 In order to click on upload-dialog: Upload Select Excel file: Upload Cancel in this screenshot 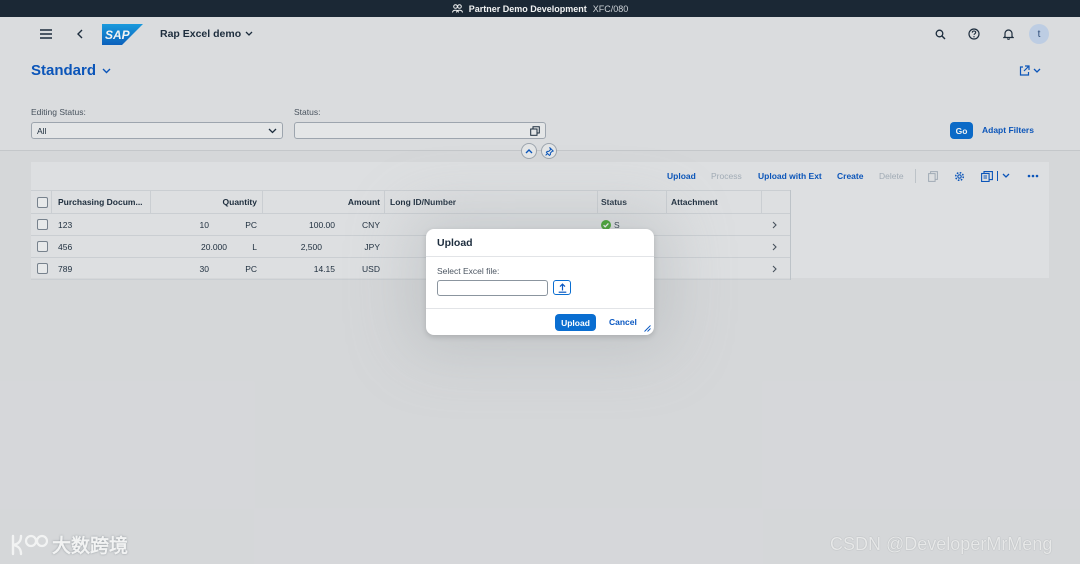, I will do `click(540, 282)`.